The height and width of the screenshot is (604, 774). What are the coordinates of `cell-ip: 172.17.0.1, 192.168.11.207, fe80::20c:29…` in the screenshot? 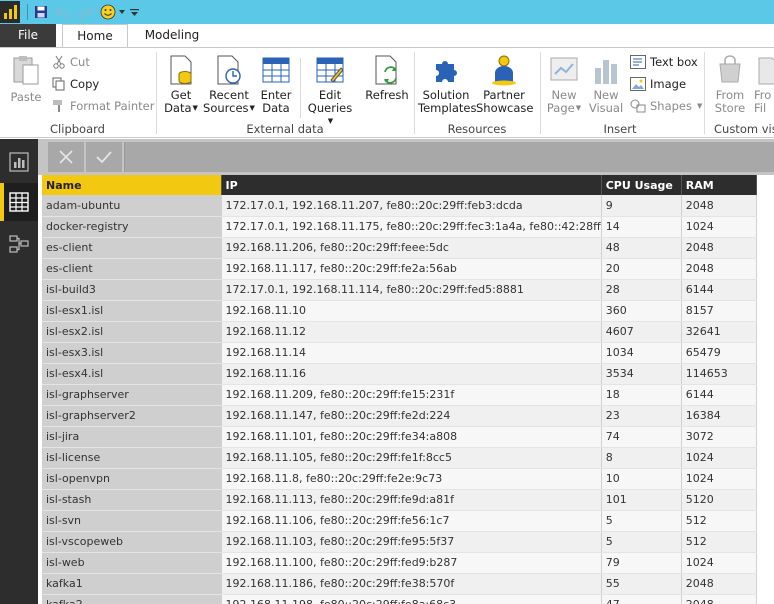 It's located at (411, 206).